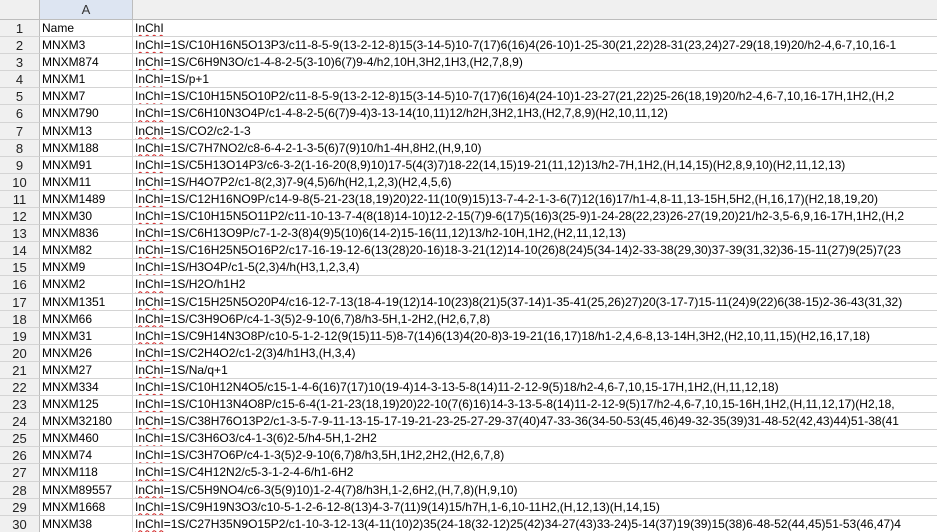 The image size is (937, 532). I want to click on select-all-corner, so click(20, 9).